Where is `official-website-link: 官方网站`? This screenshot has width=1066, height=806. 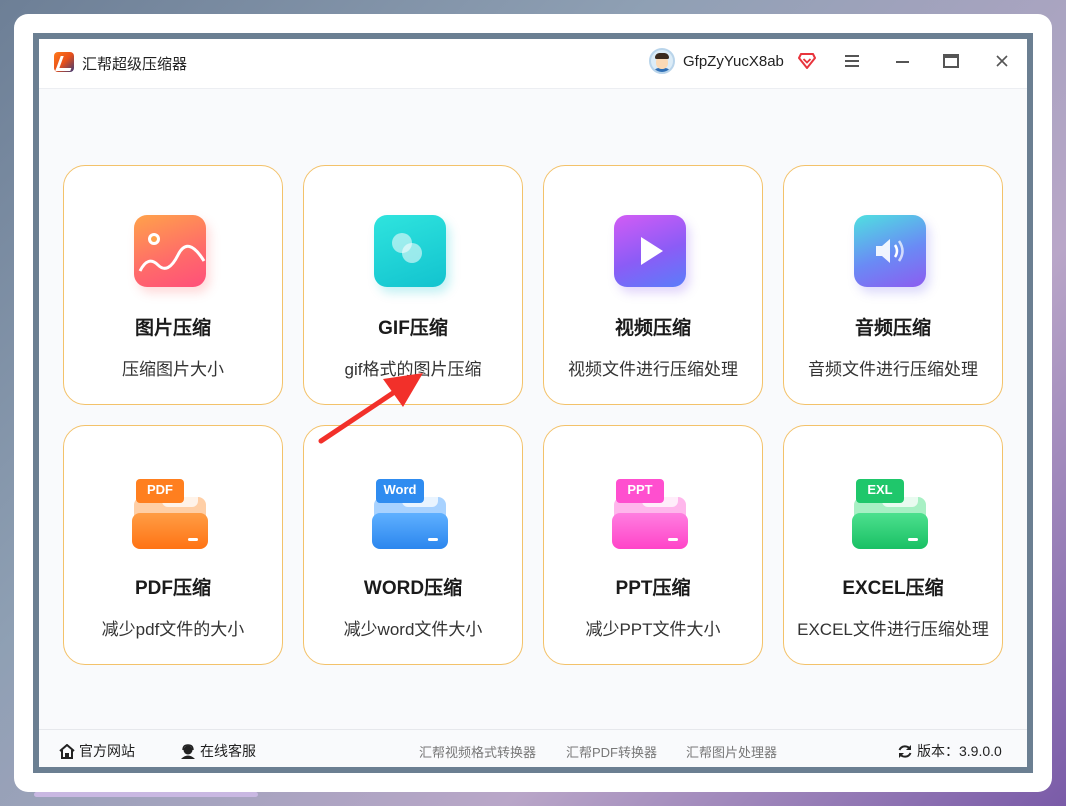
official-website-link: 官方网站 is located at coordinates (97, 751).